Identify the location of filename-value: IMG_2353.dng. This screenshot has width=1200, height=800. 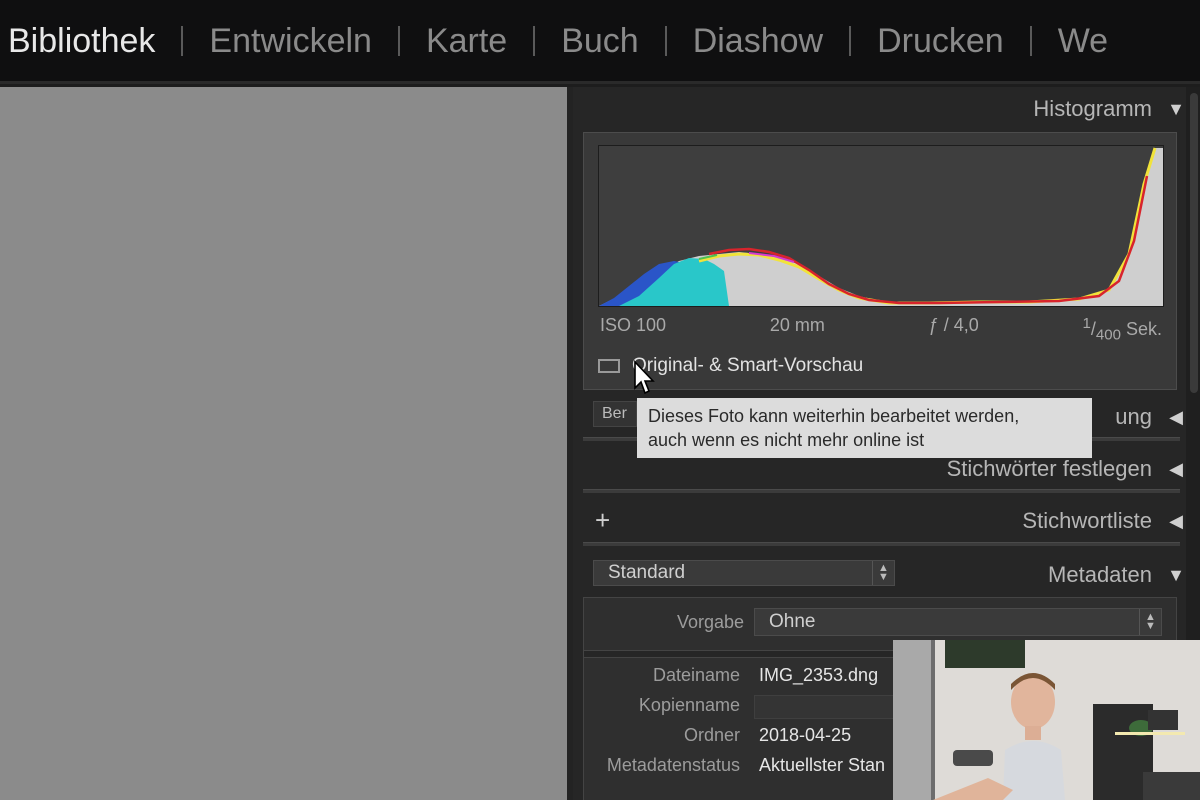
(818, 675).